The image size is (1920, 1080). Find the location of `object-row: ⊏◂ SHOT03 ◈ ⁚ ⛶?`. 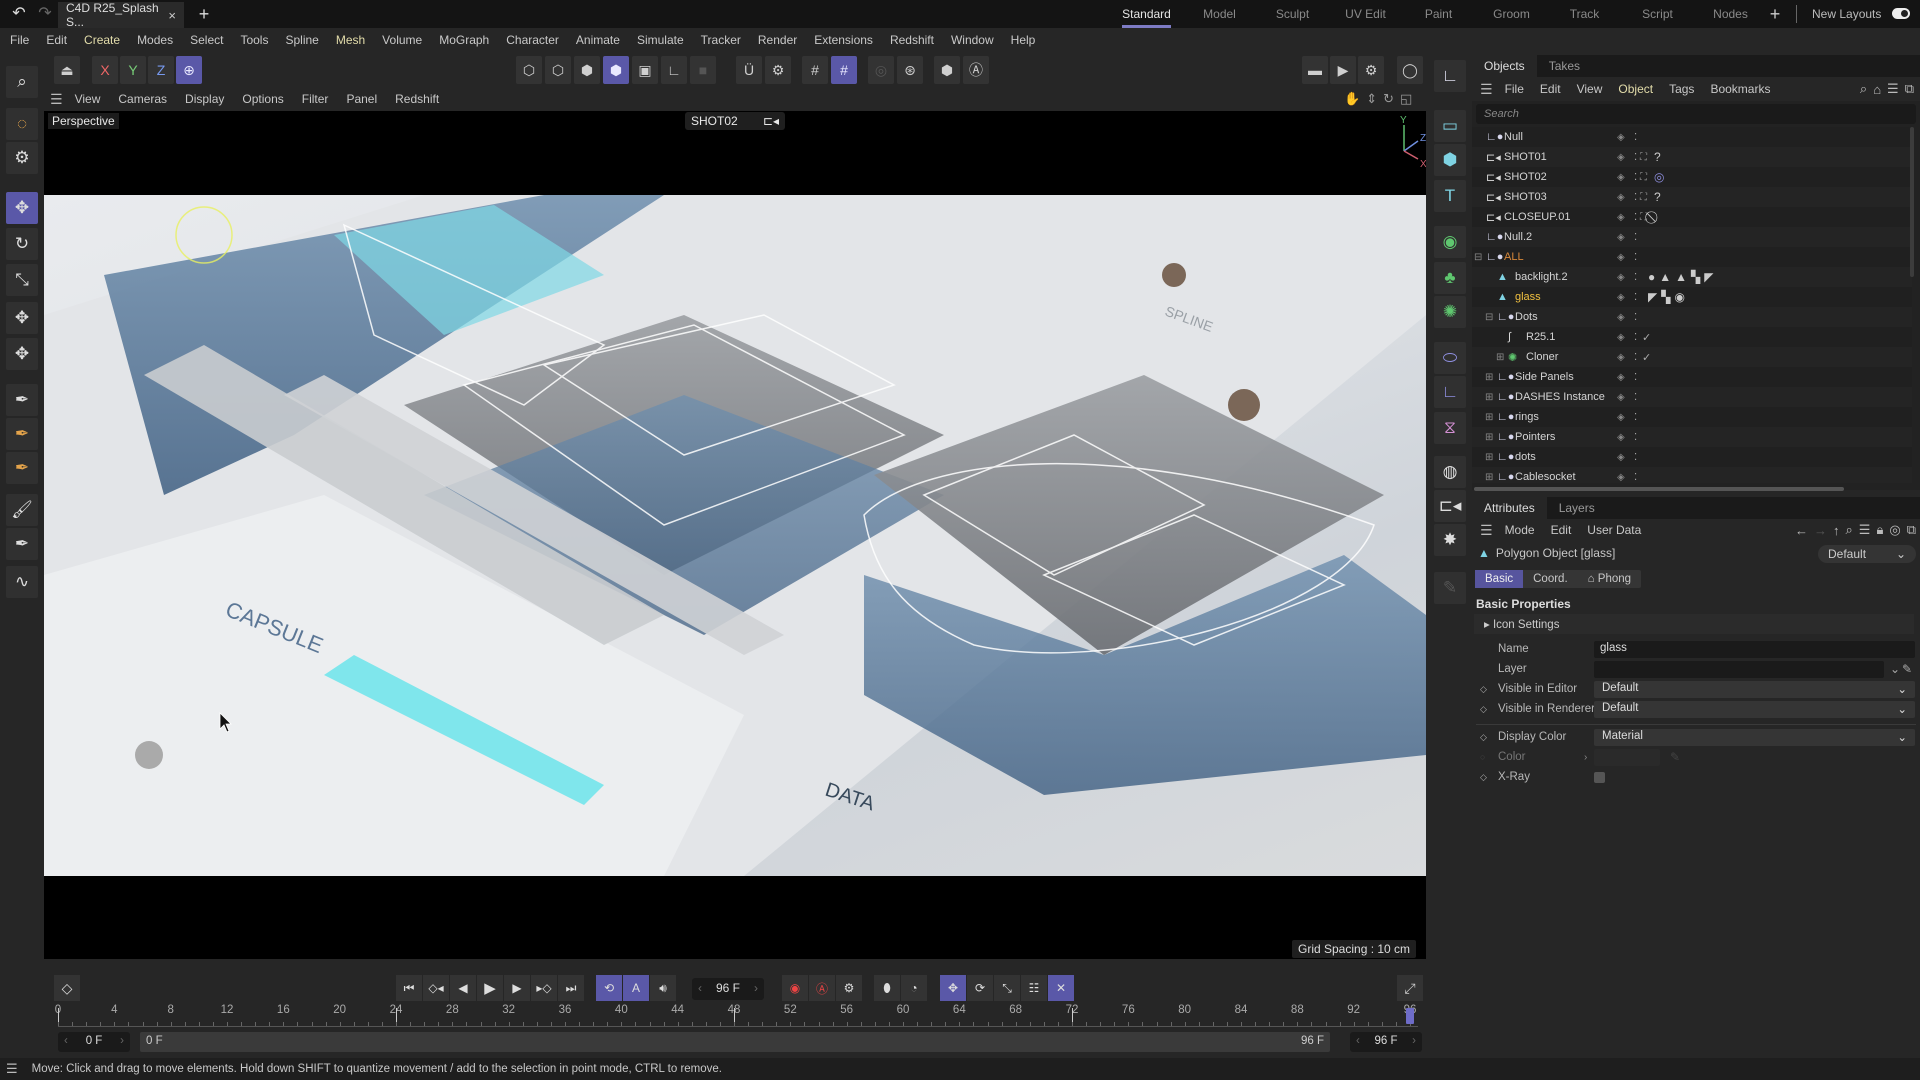

object-row: ⊏◂ SHOT03 ◈ ⁚ ⛶? is located at coordinates (1692, 197).